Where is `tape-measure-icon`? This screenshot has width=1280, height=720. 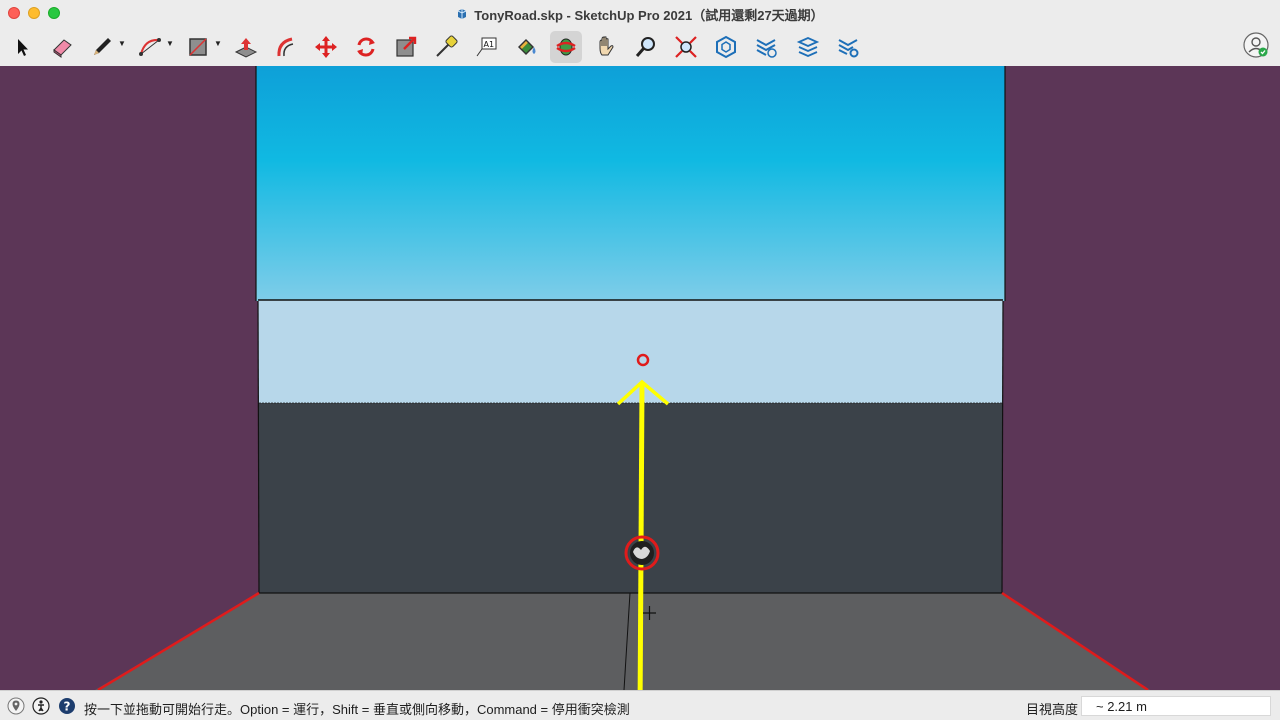
tape-measure-icon is located at coordinates (447, 46).